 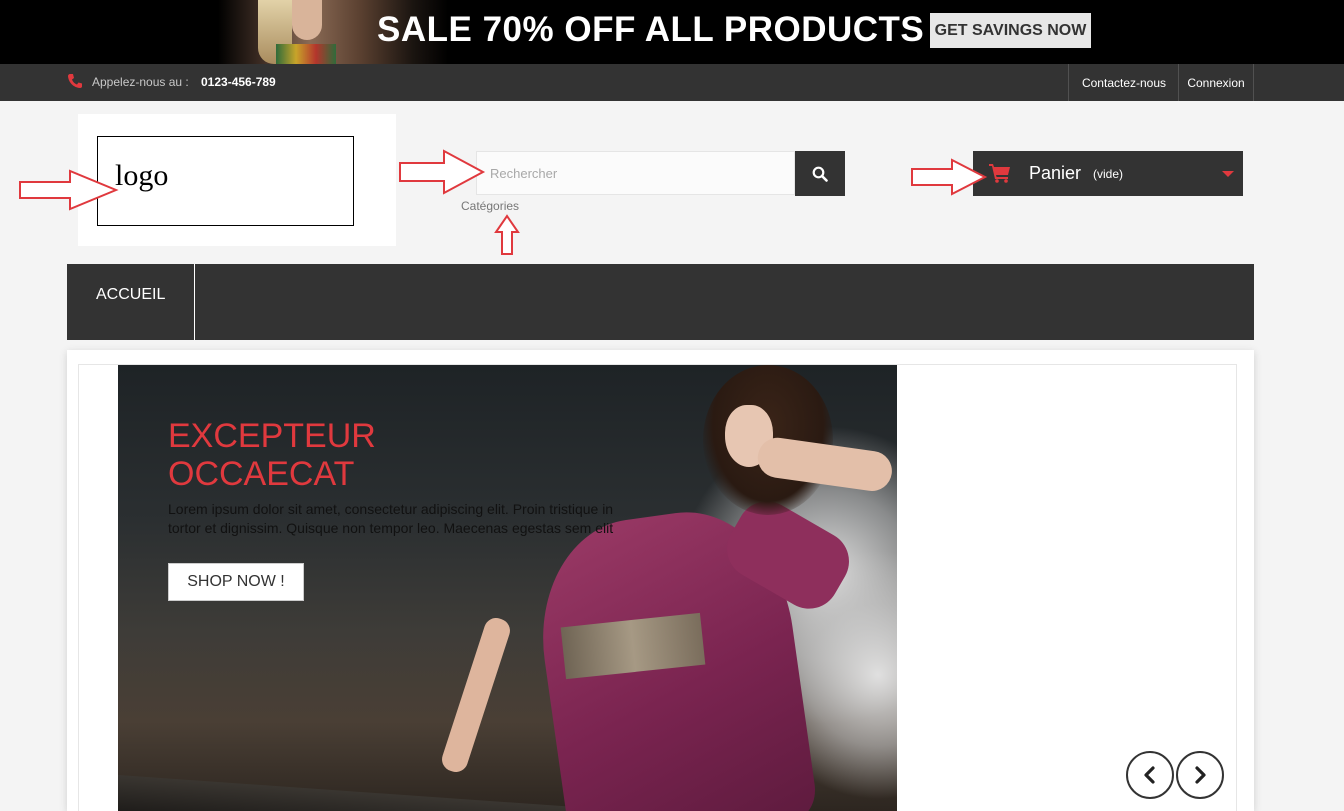 I want to click on search-input, so click(x=635, y=173).